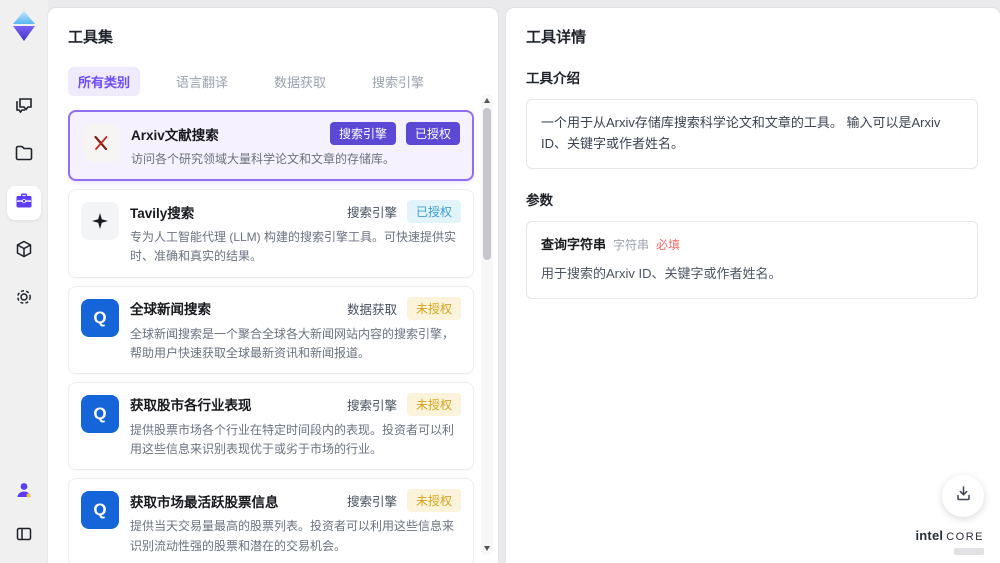 The width and height of the screenshot is (1000, 563). I want to click on sidebar-item-settings, so click(24, 299).